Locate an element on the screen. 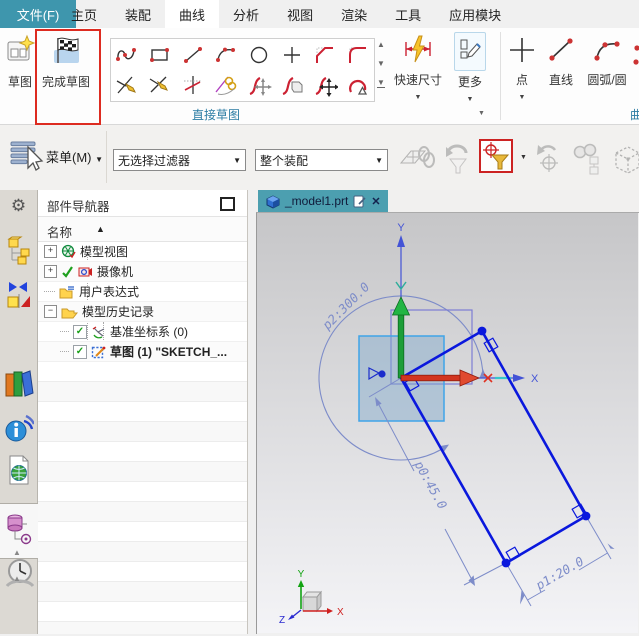  tab-analysis: 分析 is located at coordinates (246, 14).